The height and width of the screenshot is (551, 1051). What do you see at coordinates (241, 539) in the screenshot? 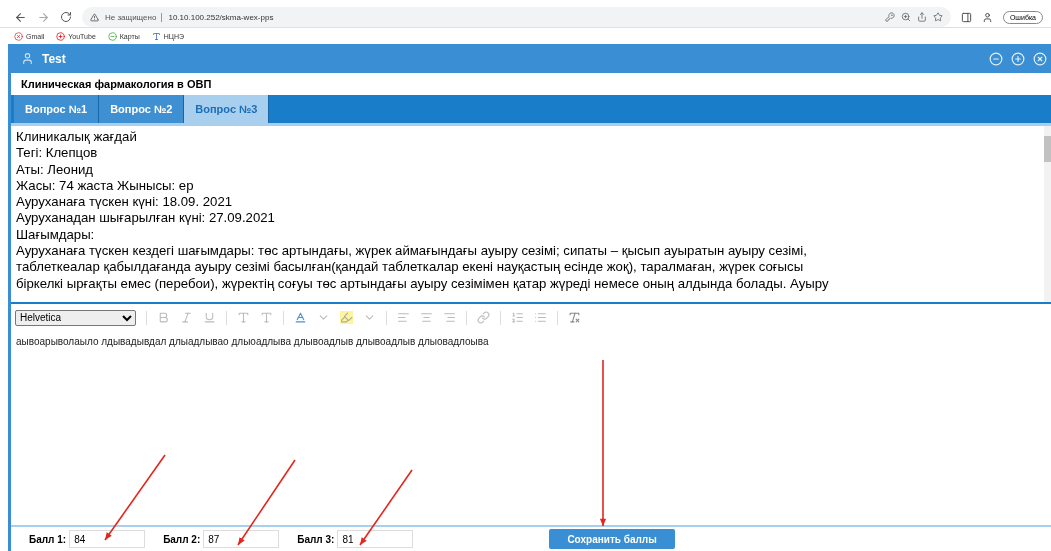
I see `score-field: 87` at bounding box center [241, 539].